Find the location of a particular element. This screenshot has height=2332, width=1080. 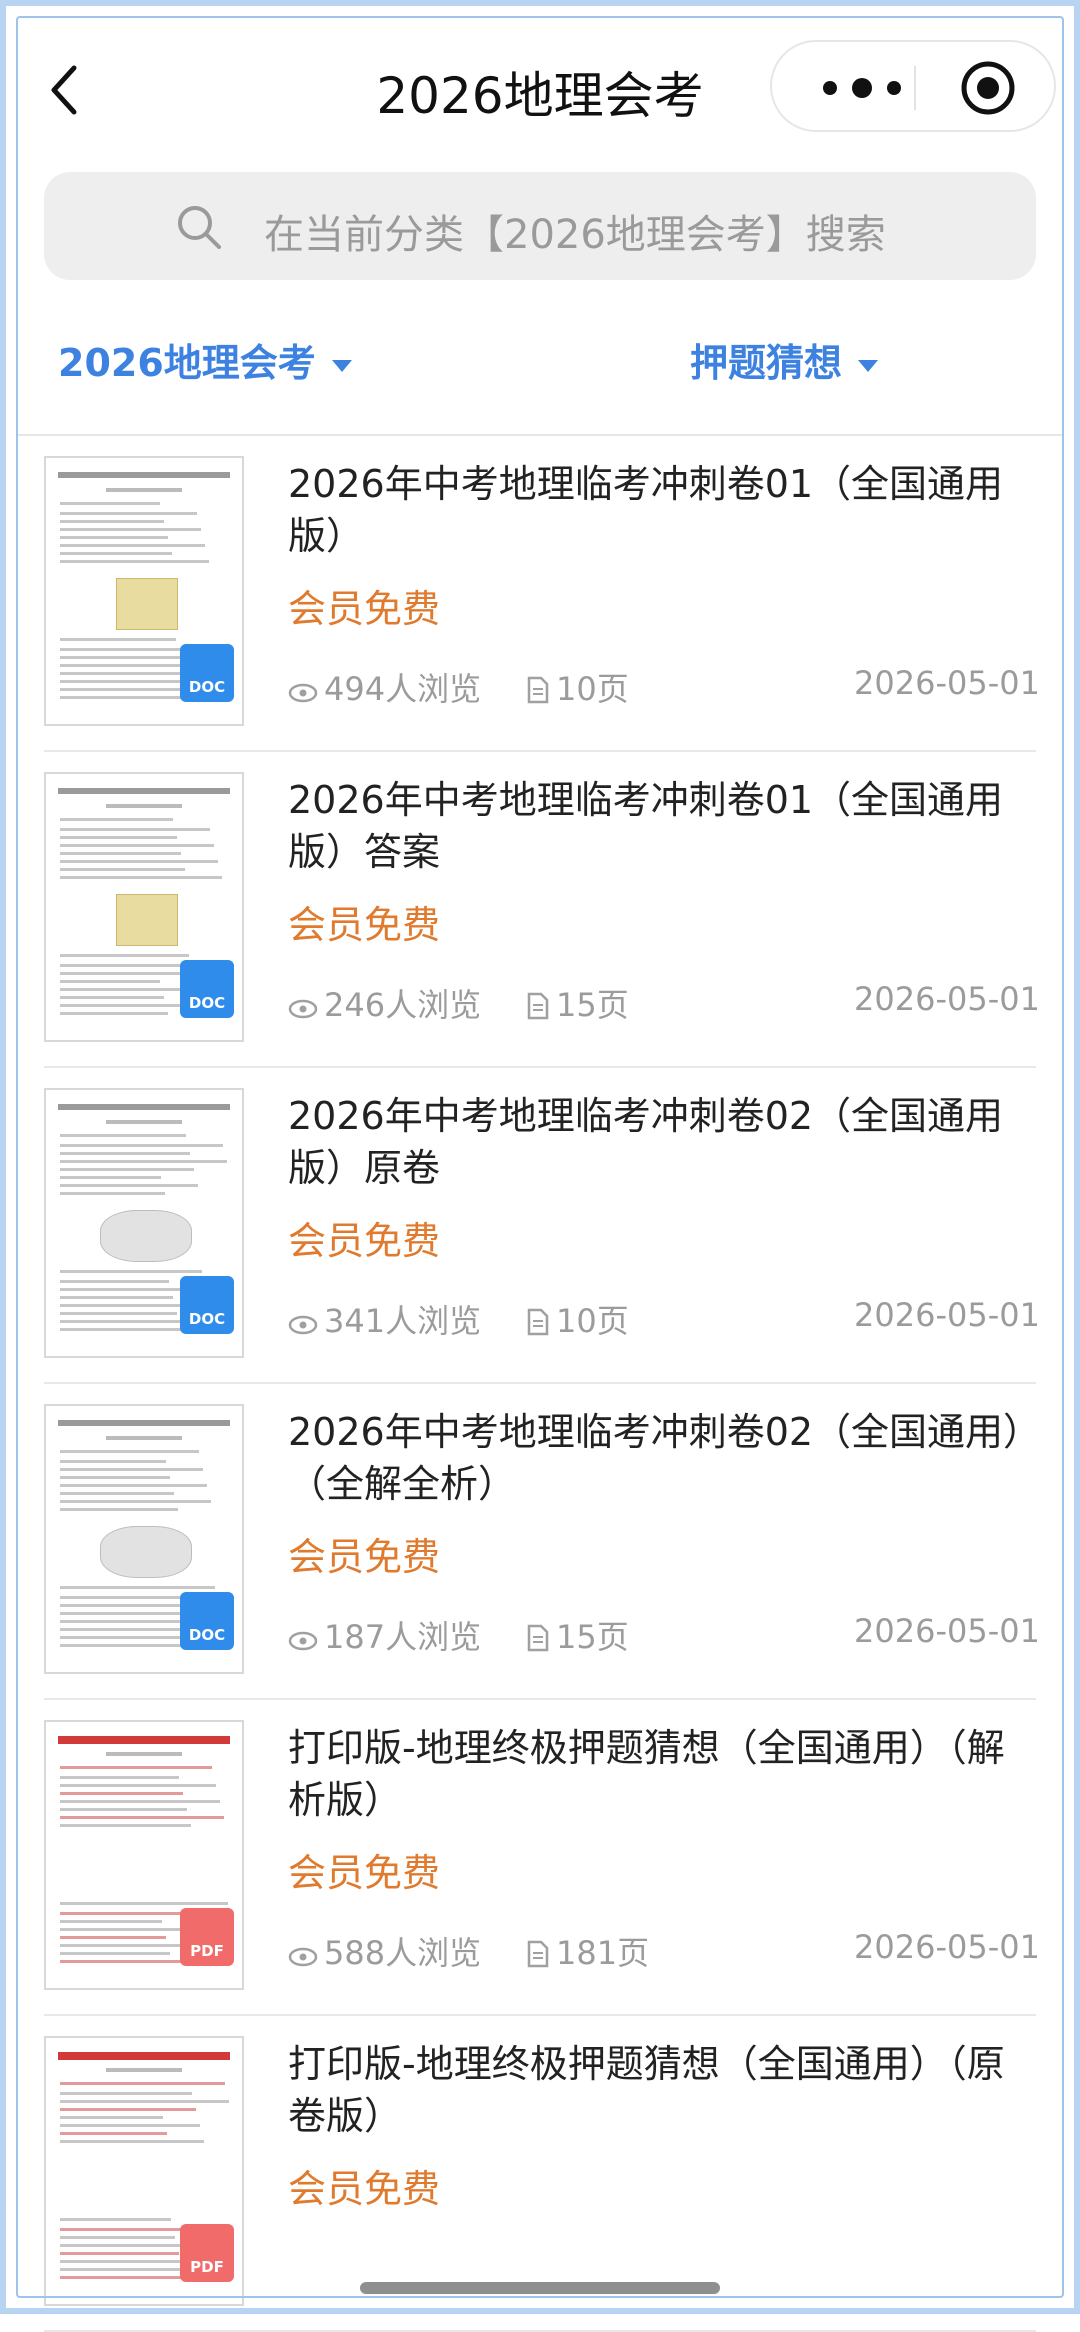

document-title: 2026年中考地理临考冲刺卷01（全国通用版） is located at coordinates (664, 510).